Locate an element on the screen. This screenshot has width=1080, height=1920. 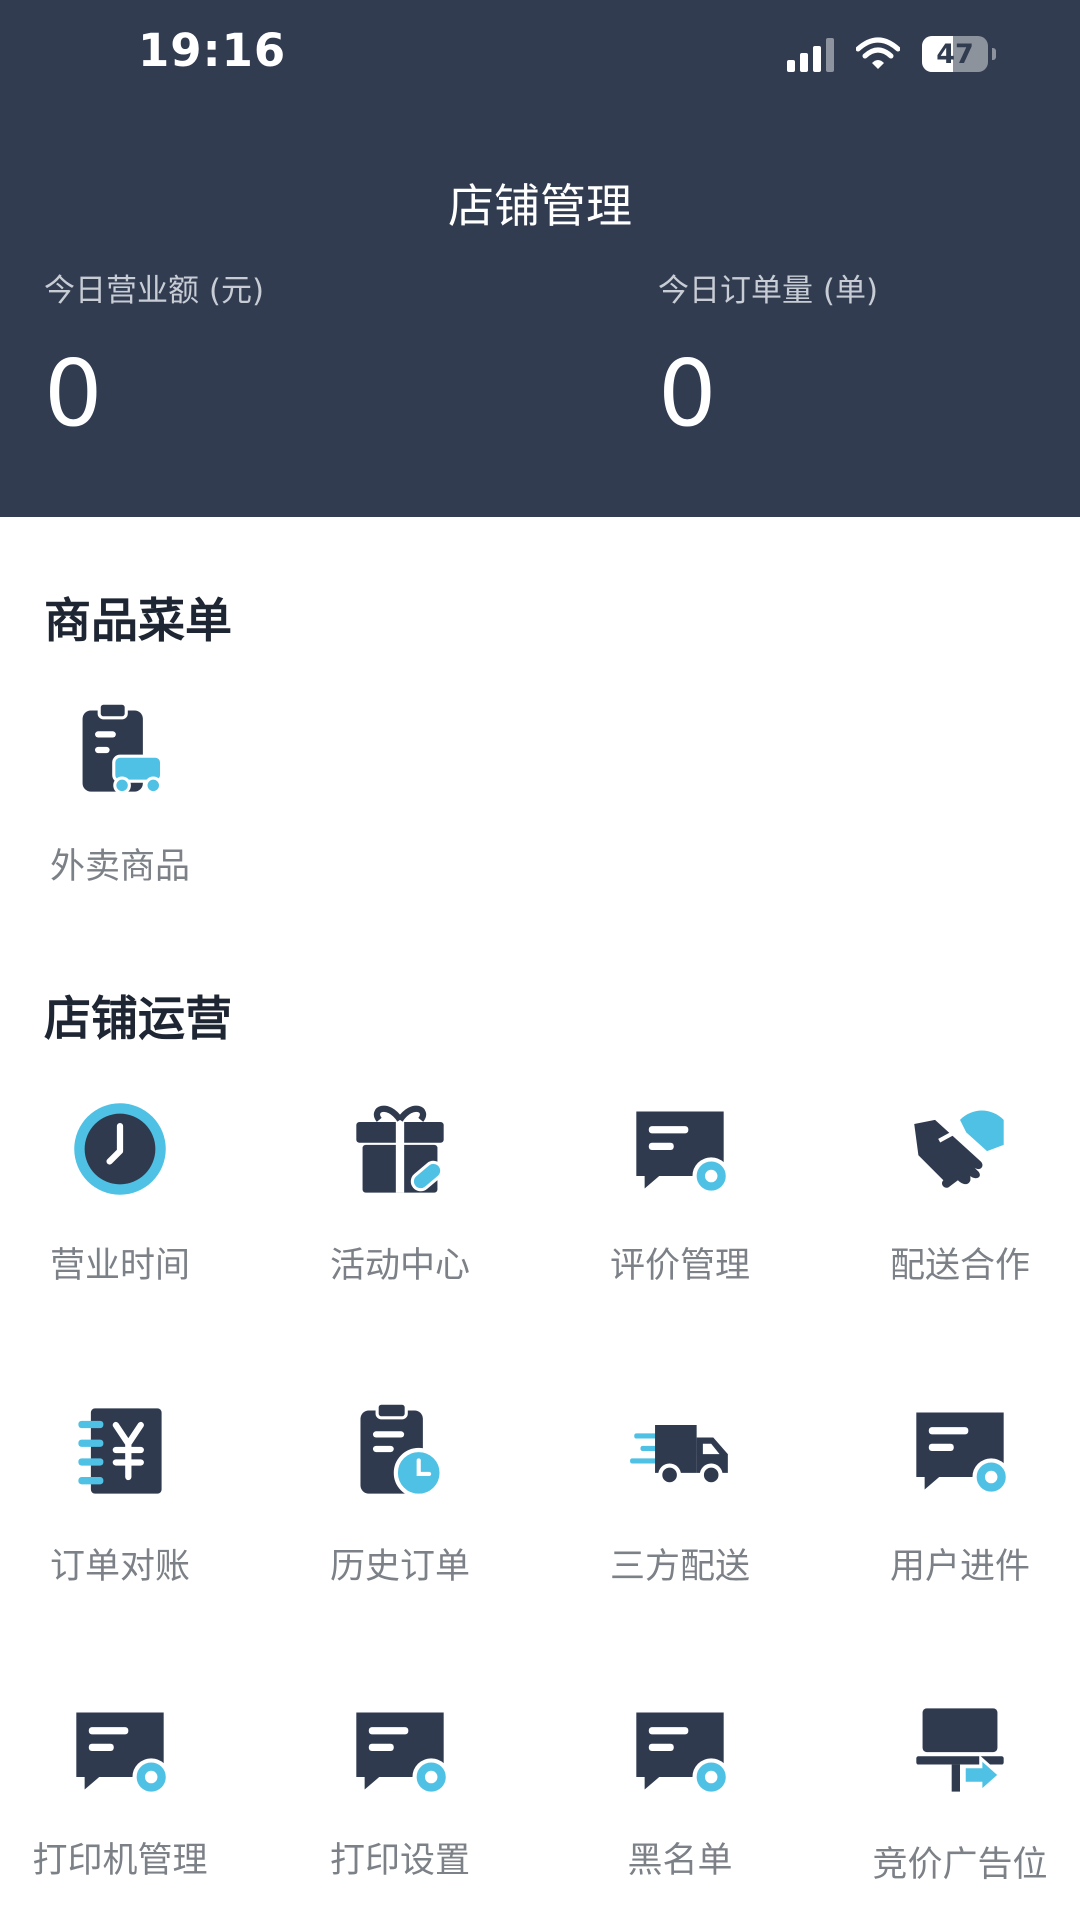
takeout-goods-icon is located at coordinates (123, 748).